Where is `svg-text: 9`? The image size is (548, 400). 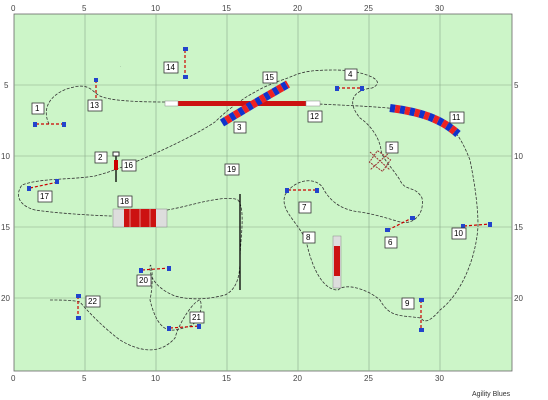
svg-text: 9 is located at coordinates (407, 303).